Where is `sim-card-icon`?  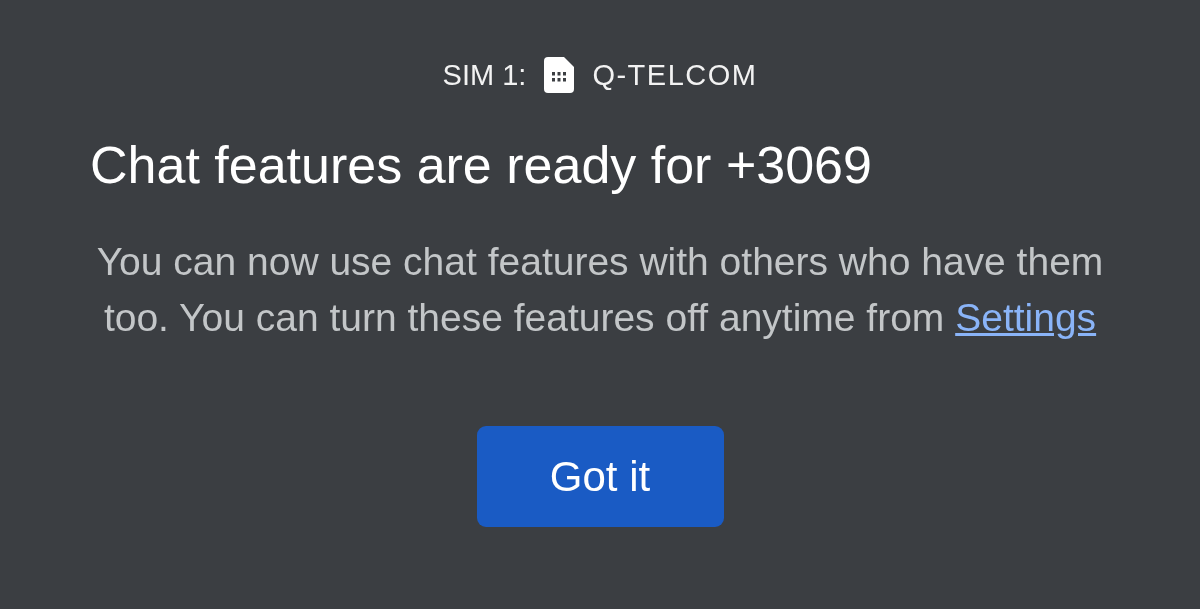 sim-card-icon is located at coordinates (559, 75).